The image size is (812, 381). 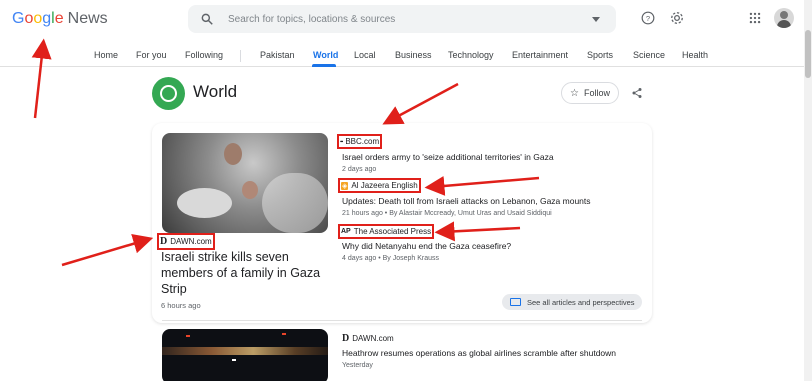 I want to click on source-al-jazeera: ◈ Al Jazeera English, so click(x=379, y=185).